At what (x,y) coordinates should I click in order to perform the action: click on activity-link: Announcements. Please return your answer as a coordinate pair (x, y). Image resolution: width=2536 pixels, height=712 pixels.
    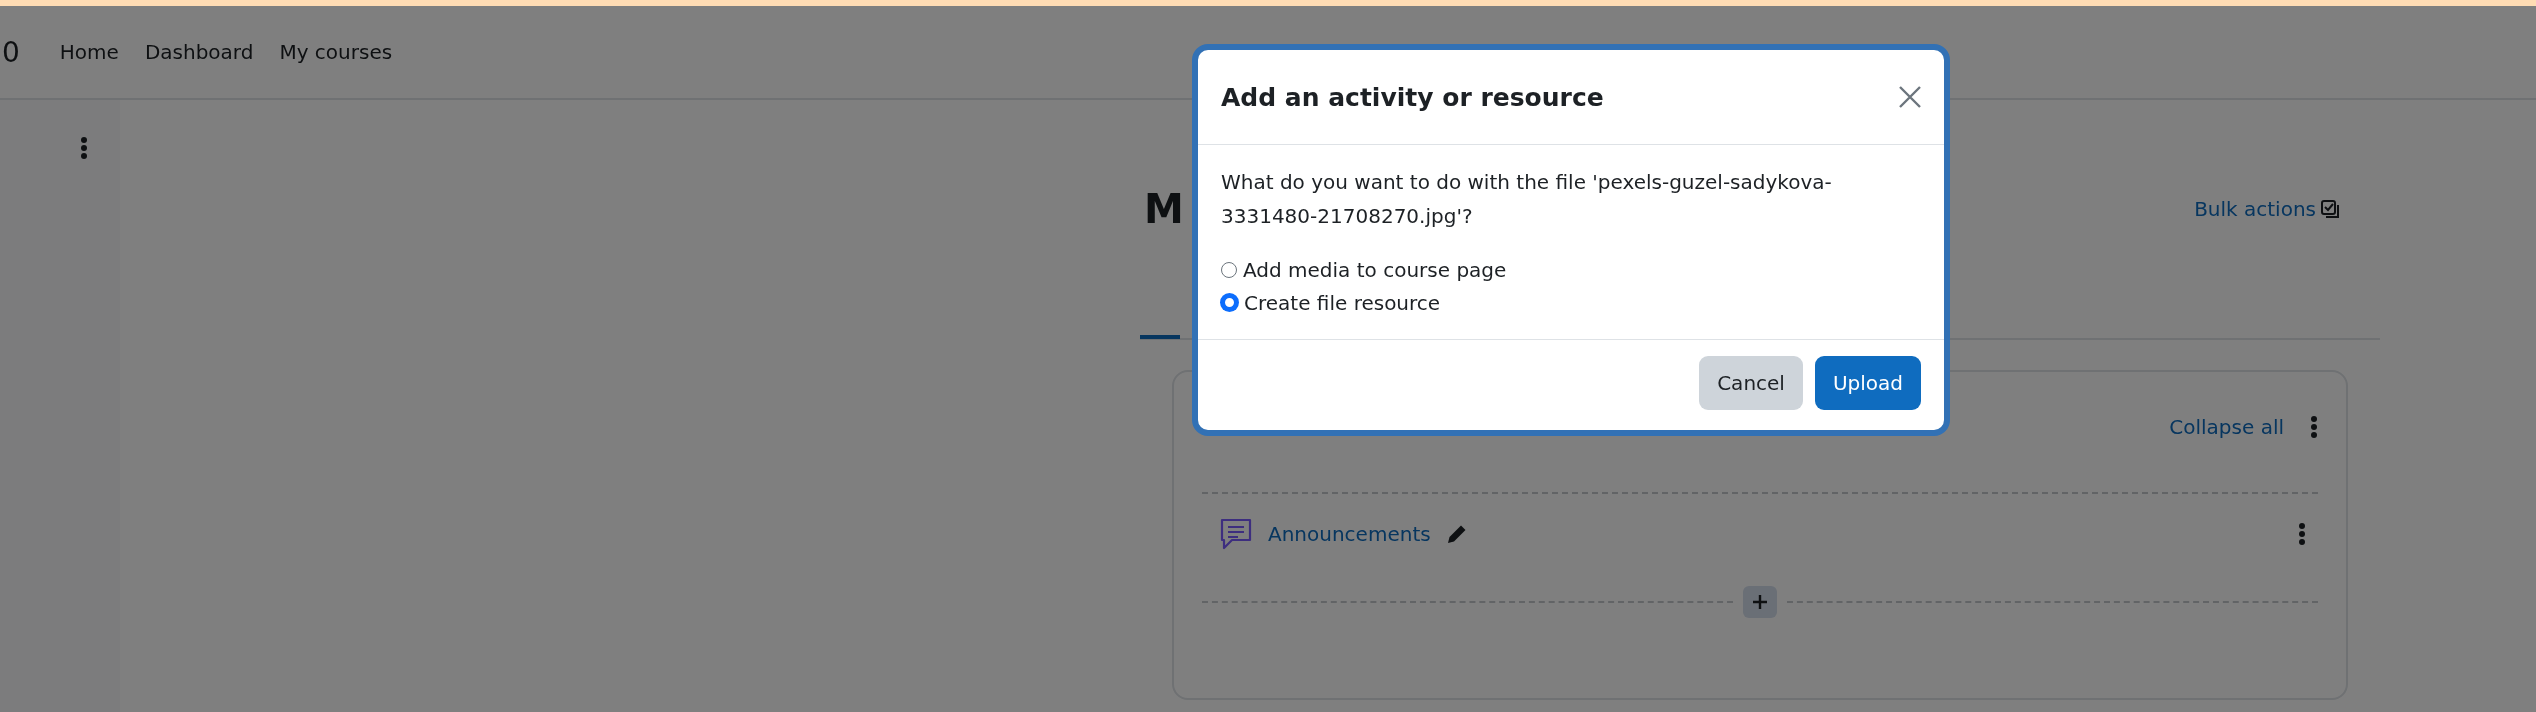
    Looking at the image, I should click on (1349, 534).